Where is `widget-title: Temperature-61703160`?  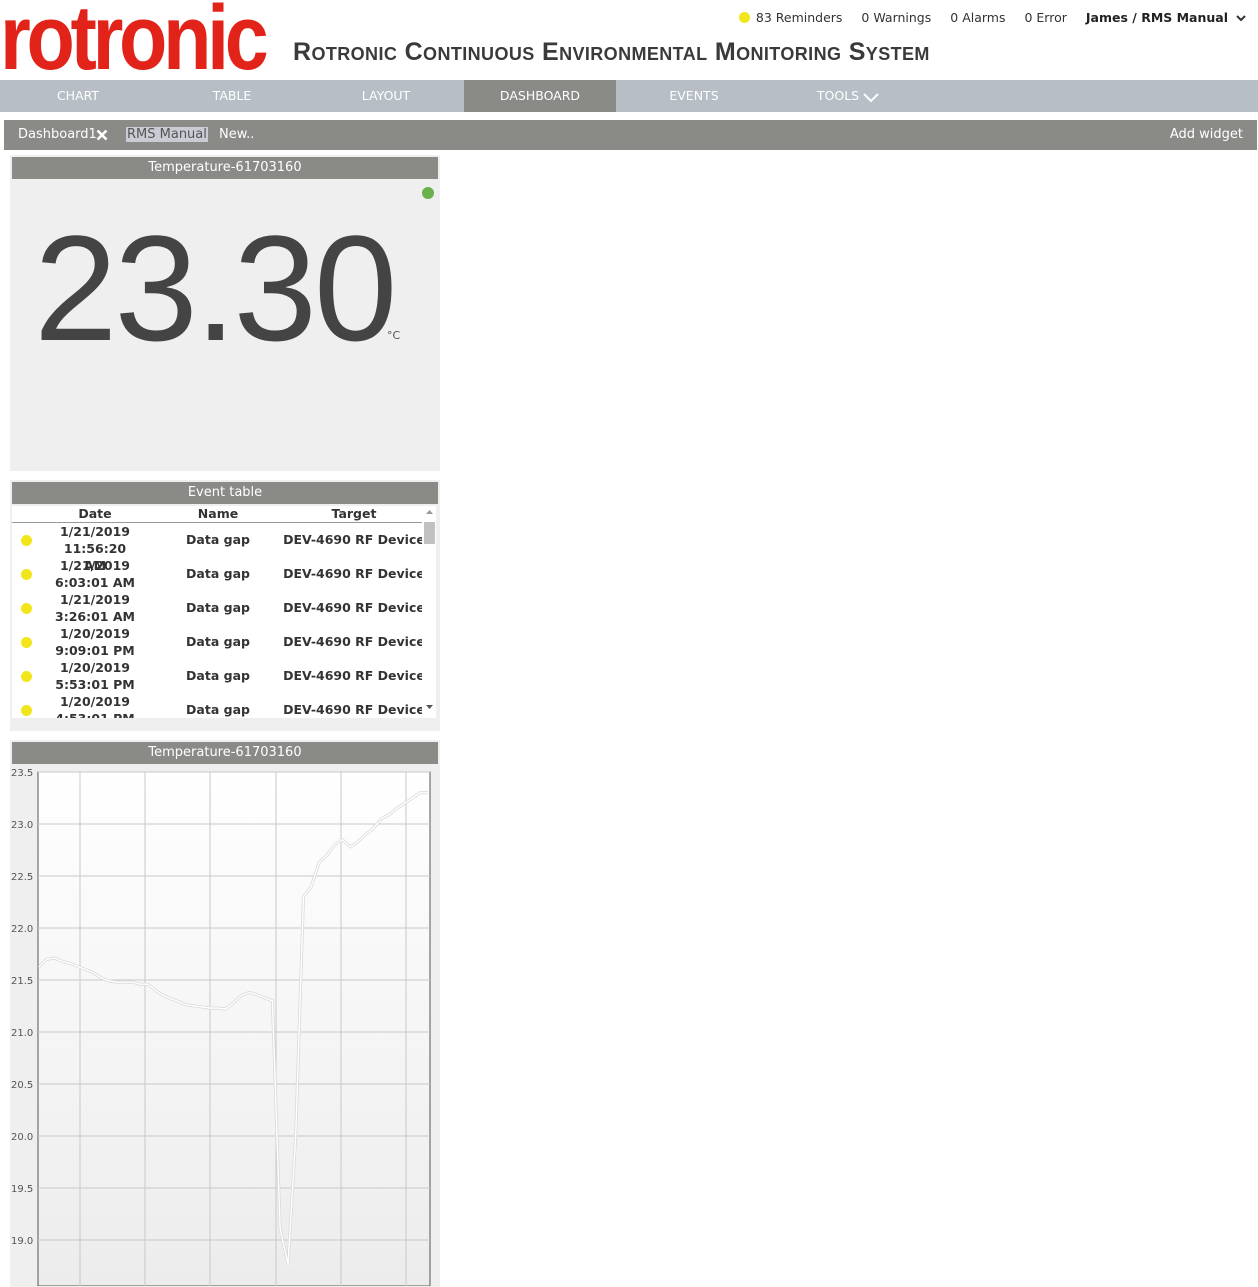 widget-title: Temperature-61703160 is located at coordinates (225, 168).